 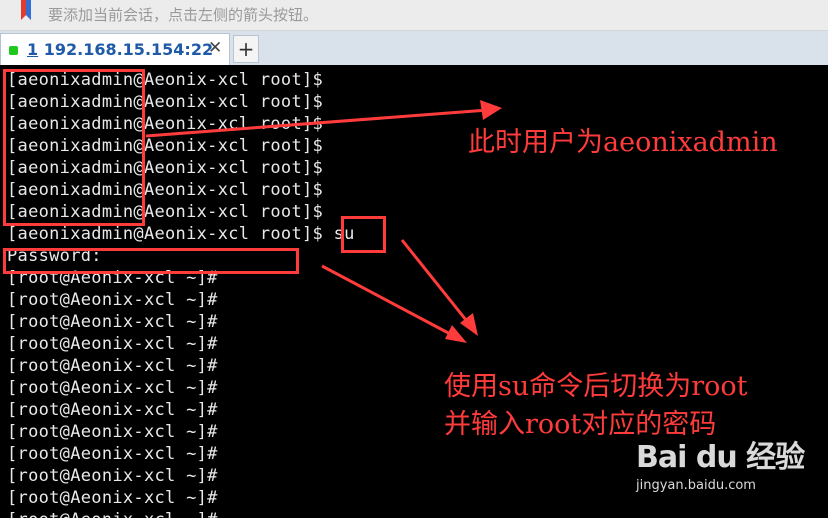 What do you see at coordinates (696, 485) in the screenshot?
I see `watermark-url: jingyan.baidu.com` at bounding box center [696, 485].